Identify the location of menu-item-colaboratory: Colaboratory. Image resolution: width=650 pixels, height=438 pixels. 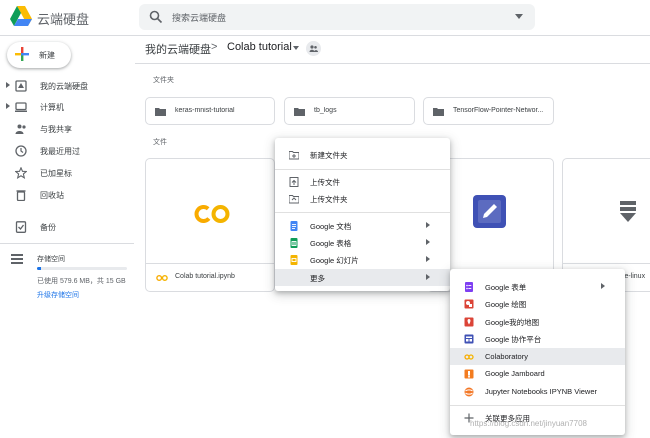
(537, 356).